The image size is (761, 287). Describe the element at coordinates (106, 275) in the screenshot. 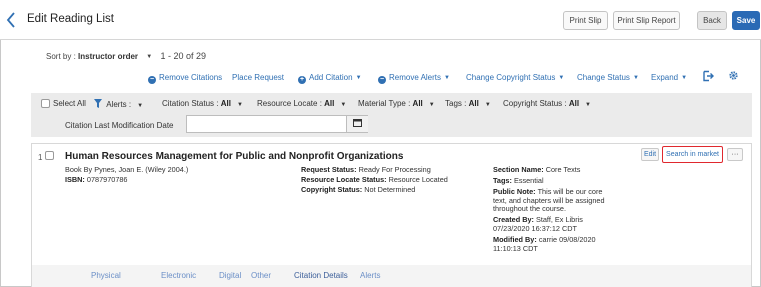

I see `tab-physical: Physical` at that location.